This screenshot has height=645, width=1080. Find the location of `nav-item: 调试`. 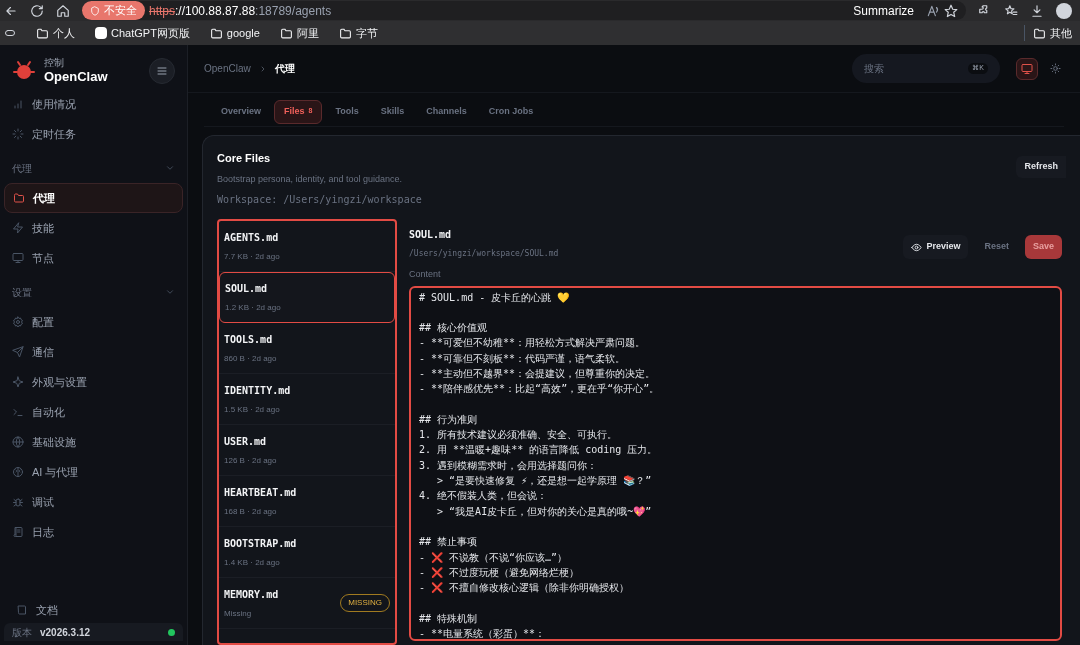

nav-item: 调试 is located at coordinates (93, 502).